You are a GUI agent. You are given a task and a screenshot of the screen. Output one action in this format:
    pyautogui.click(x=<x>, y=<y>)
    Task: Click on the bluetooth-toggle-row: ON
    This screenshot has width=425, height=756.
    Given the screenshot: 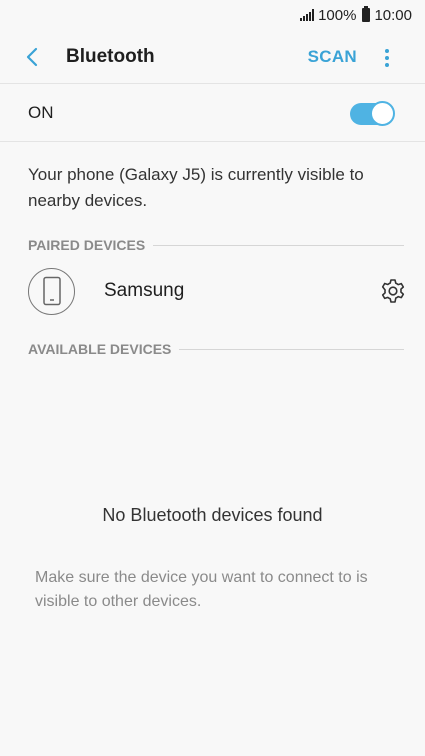 What is the action you would take?
    pyautogui.click(x=212, y=113)
    